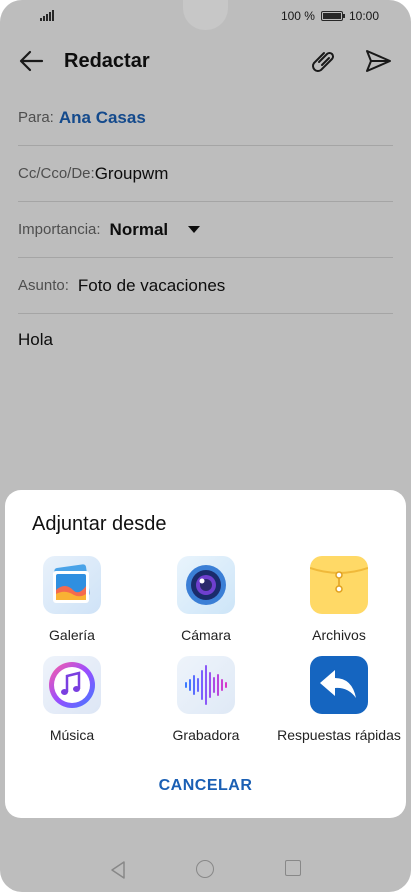 The height and width of the screenshot is (892, 411). Describe the element at coordinates (339, 735) in the screenshot. I see `option-label: Respuestas rápidas` at that location.